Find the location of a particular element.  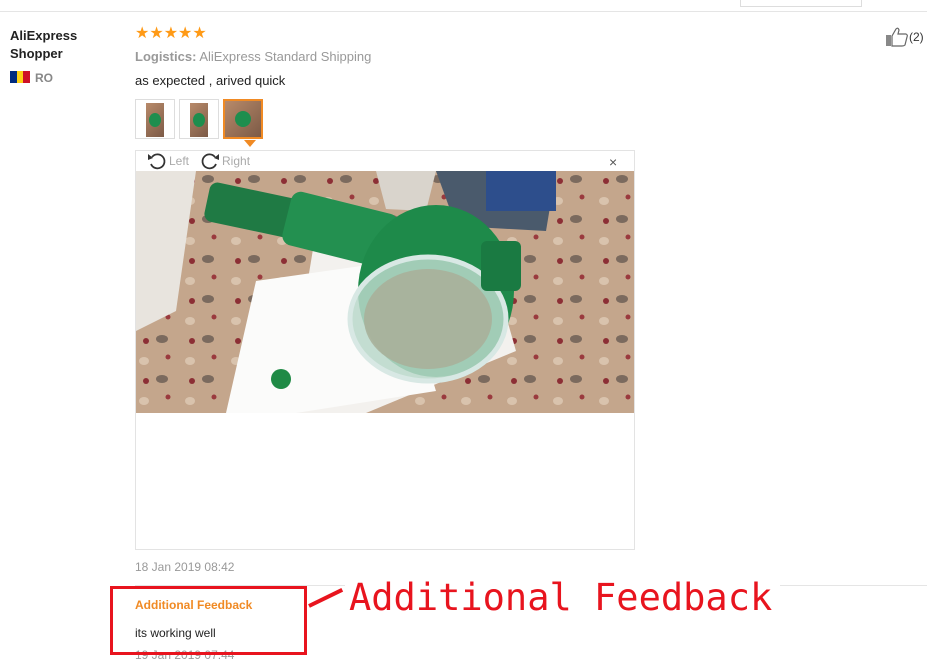

annotation-label: Additional Feedback is located at coordinates (563, 598).